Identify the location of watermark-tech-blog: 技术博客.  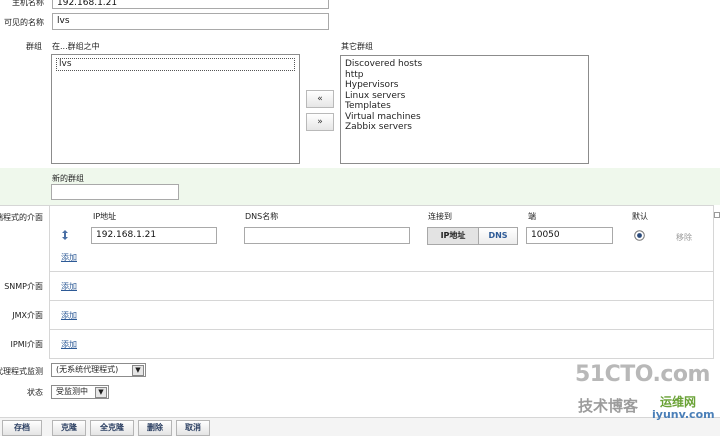
(608, 406).